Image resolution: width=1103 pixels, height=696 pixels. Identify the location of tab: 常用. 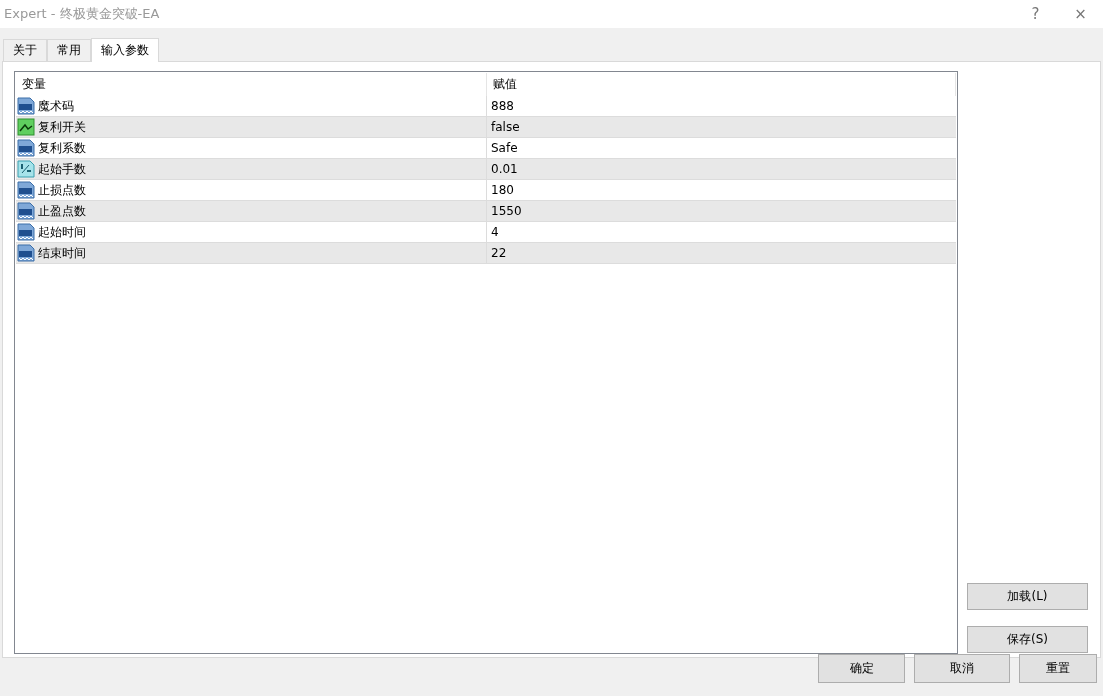
(69, 50).